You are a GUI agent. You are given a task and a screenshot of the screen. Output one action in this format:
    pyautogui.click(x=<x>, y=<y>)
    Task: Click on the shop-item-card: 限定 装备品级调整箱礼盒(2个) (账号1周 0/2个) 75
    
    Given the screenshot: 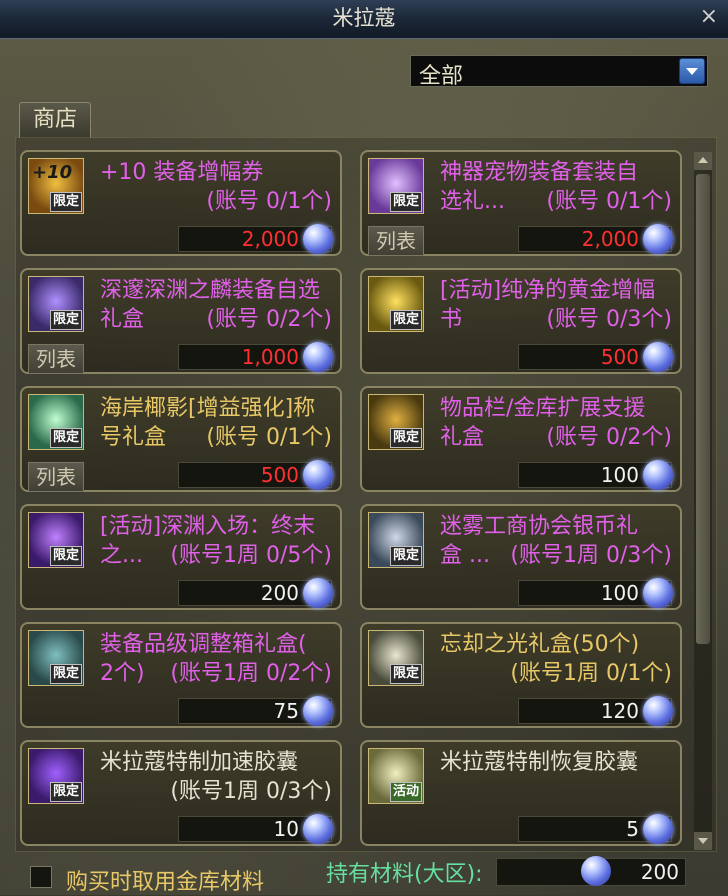 What is the action you would take?
    pyautogui.click(x=181, y=675)
    